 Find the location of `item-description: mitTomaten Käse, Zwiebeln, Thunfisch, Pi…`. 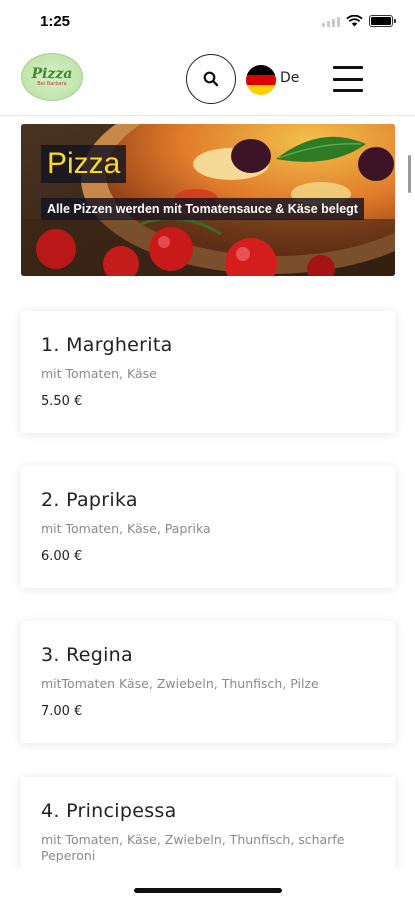

item-description: mitTomaten Käse, Zwiebeln, Thunfisch, Pi… is located at coordinates (180, 683).